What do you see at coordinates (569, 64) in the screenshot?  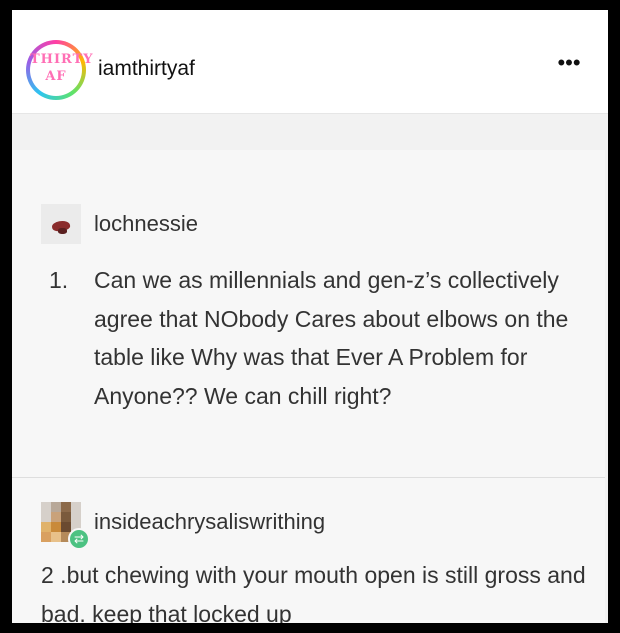 I see `more-options-icon: •••` at bounding box center [569, 64].